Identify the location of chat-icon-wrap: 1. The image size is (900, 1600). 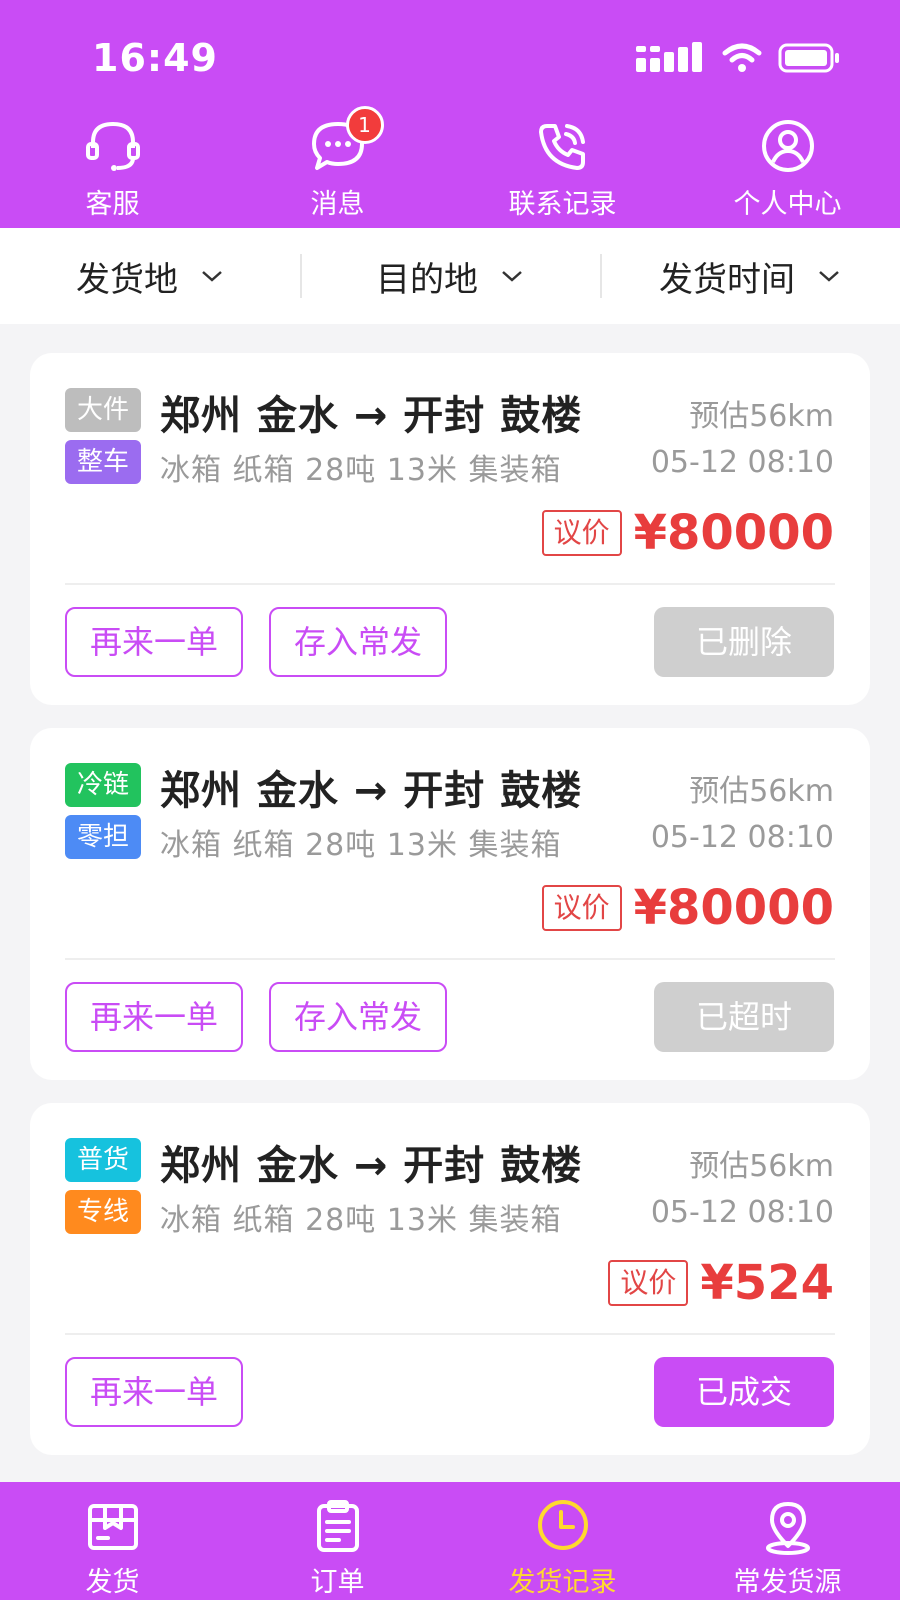
(346, 141).